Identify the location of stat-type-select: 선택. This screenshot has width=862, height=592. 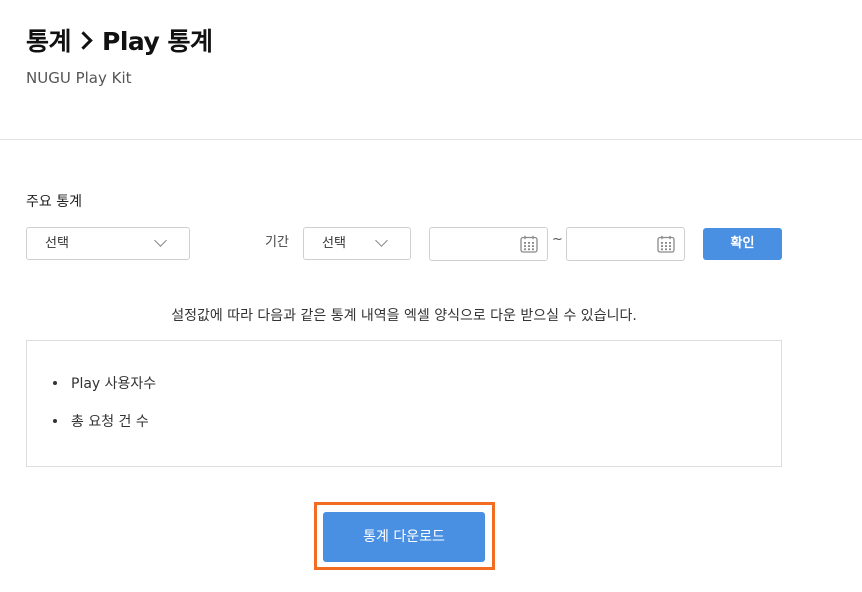
(108, 243).